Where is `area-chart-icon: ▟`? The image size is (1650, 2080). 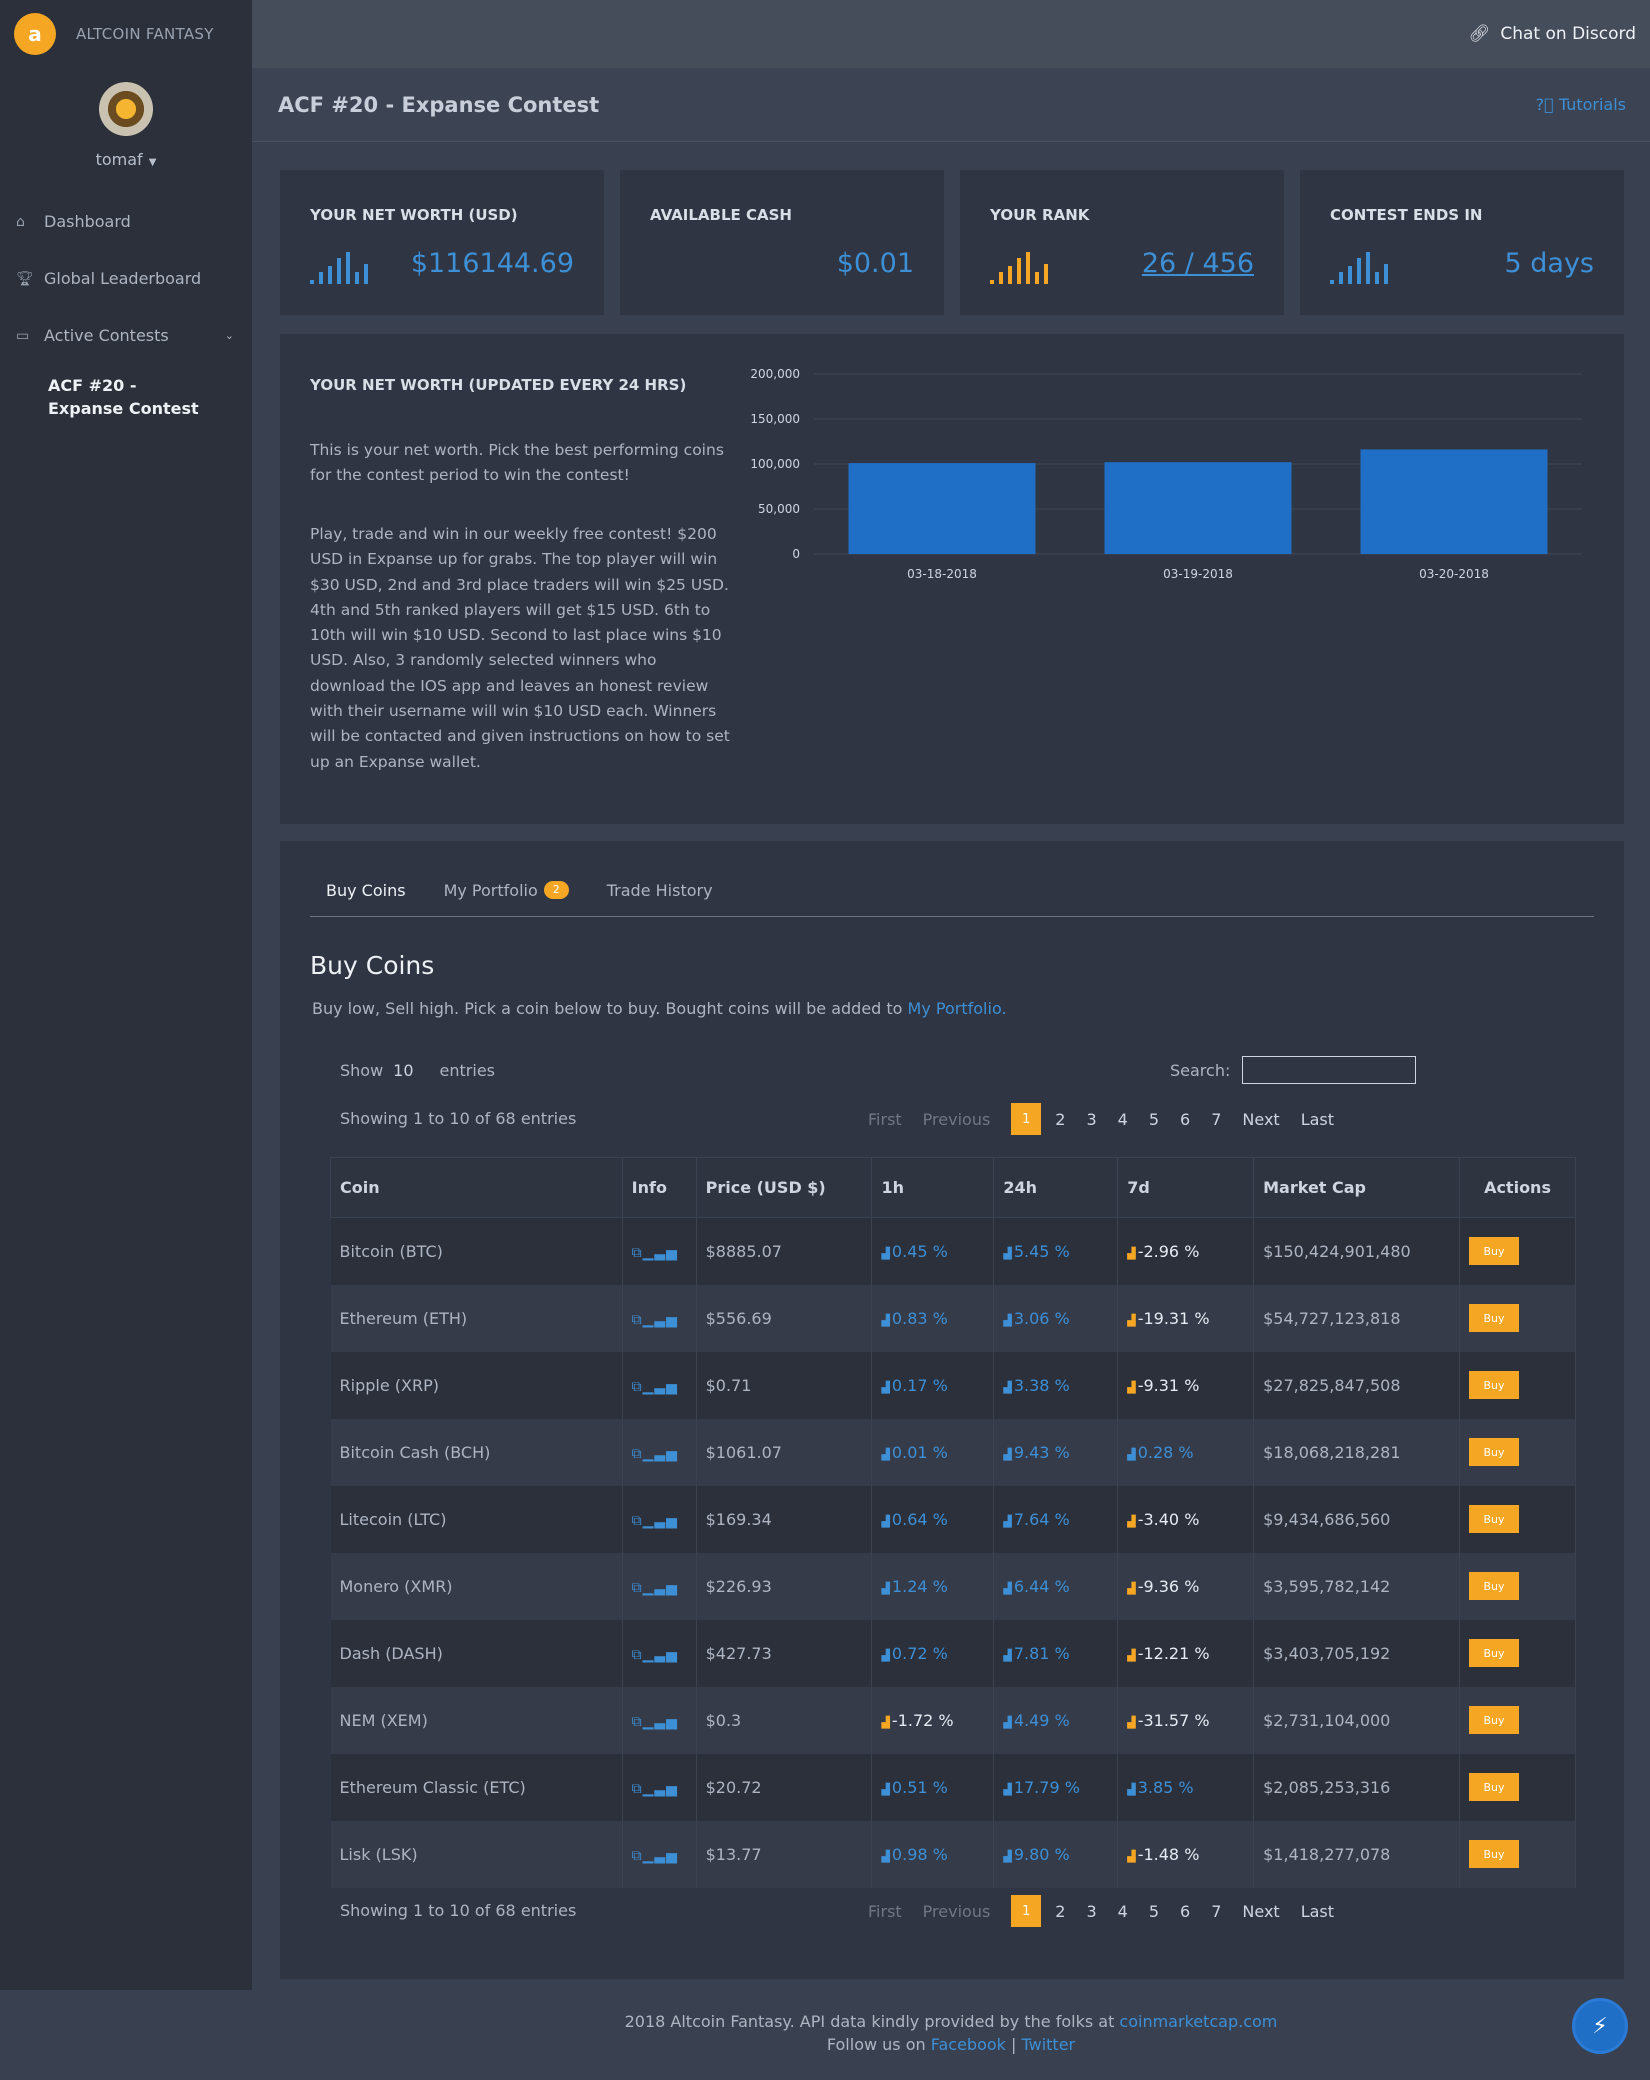 area-chart-icon: ▟ is located at coordinates (1131, 1655).